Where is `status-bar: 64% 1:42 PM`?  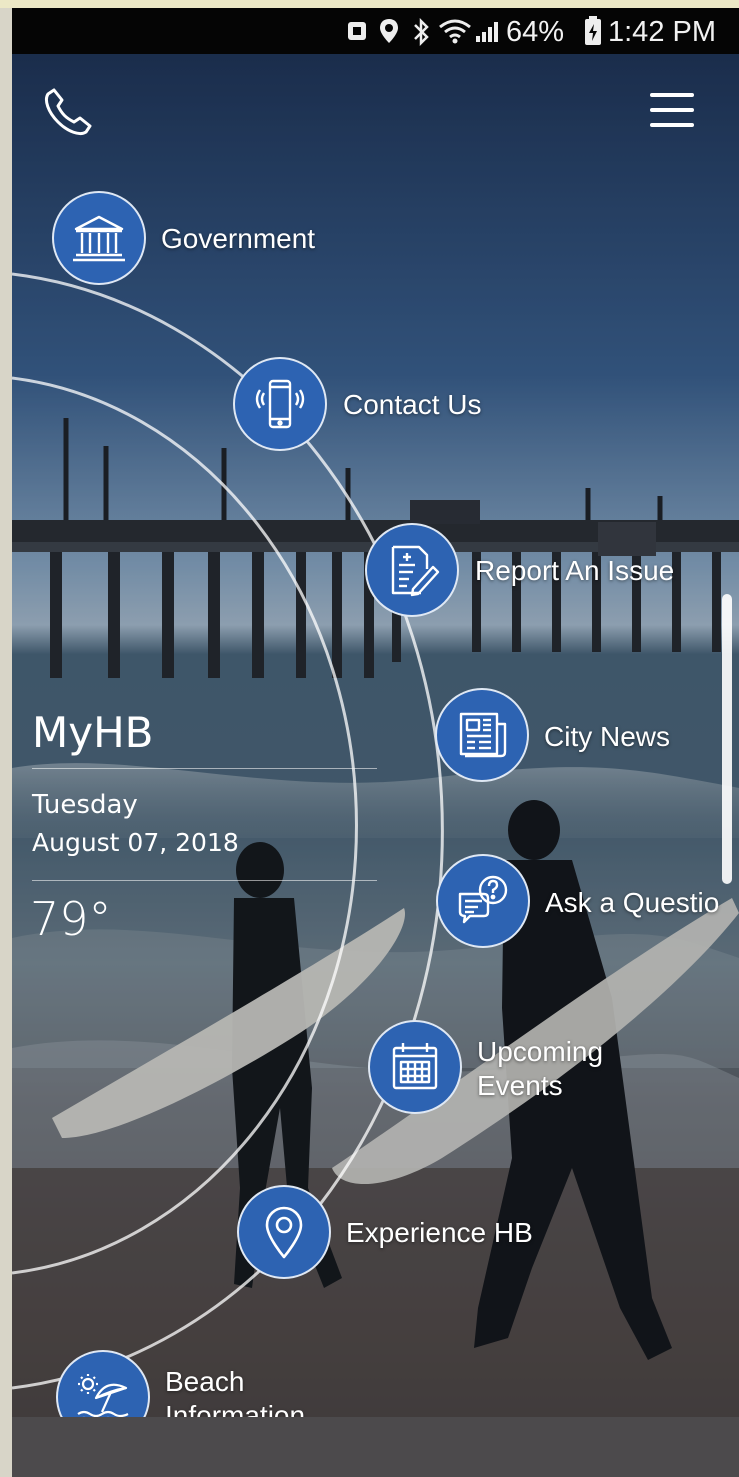
status-bar: 64% 1:42 PM is located at coordinates (375, 31).